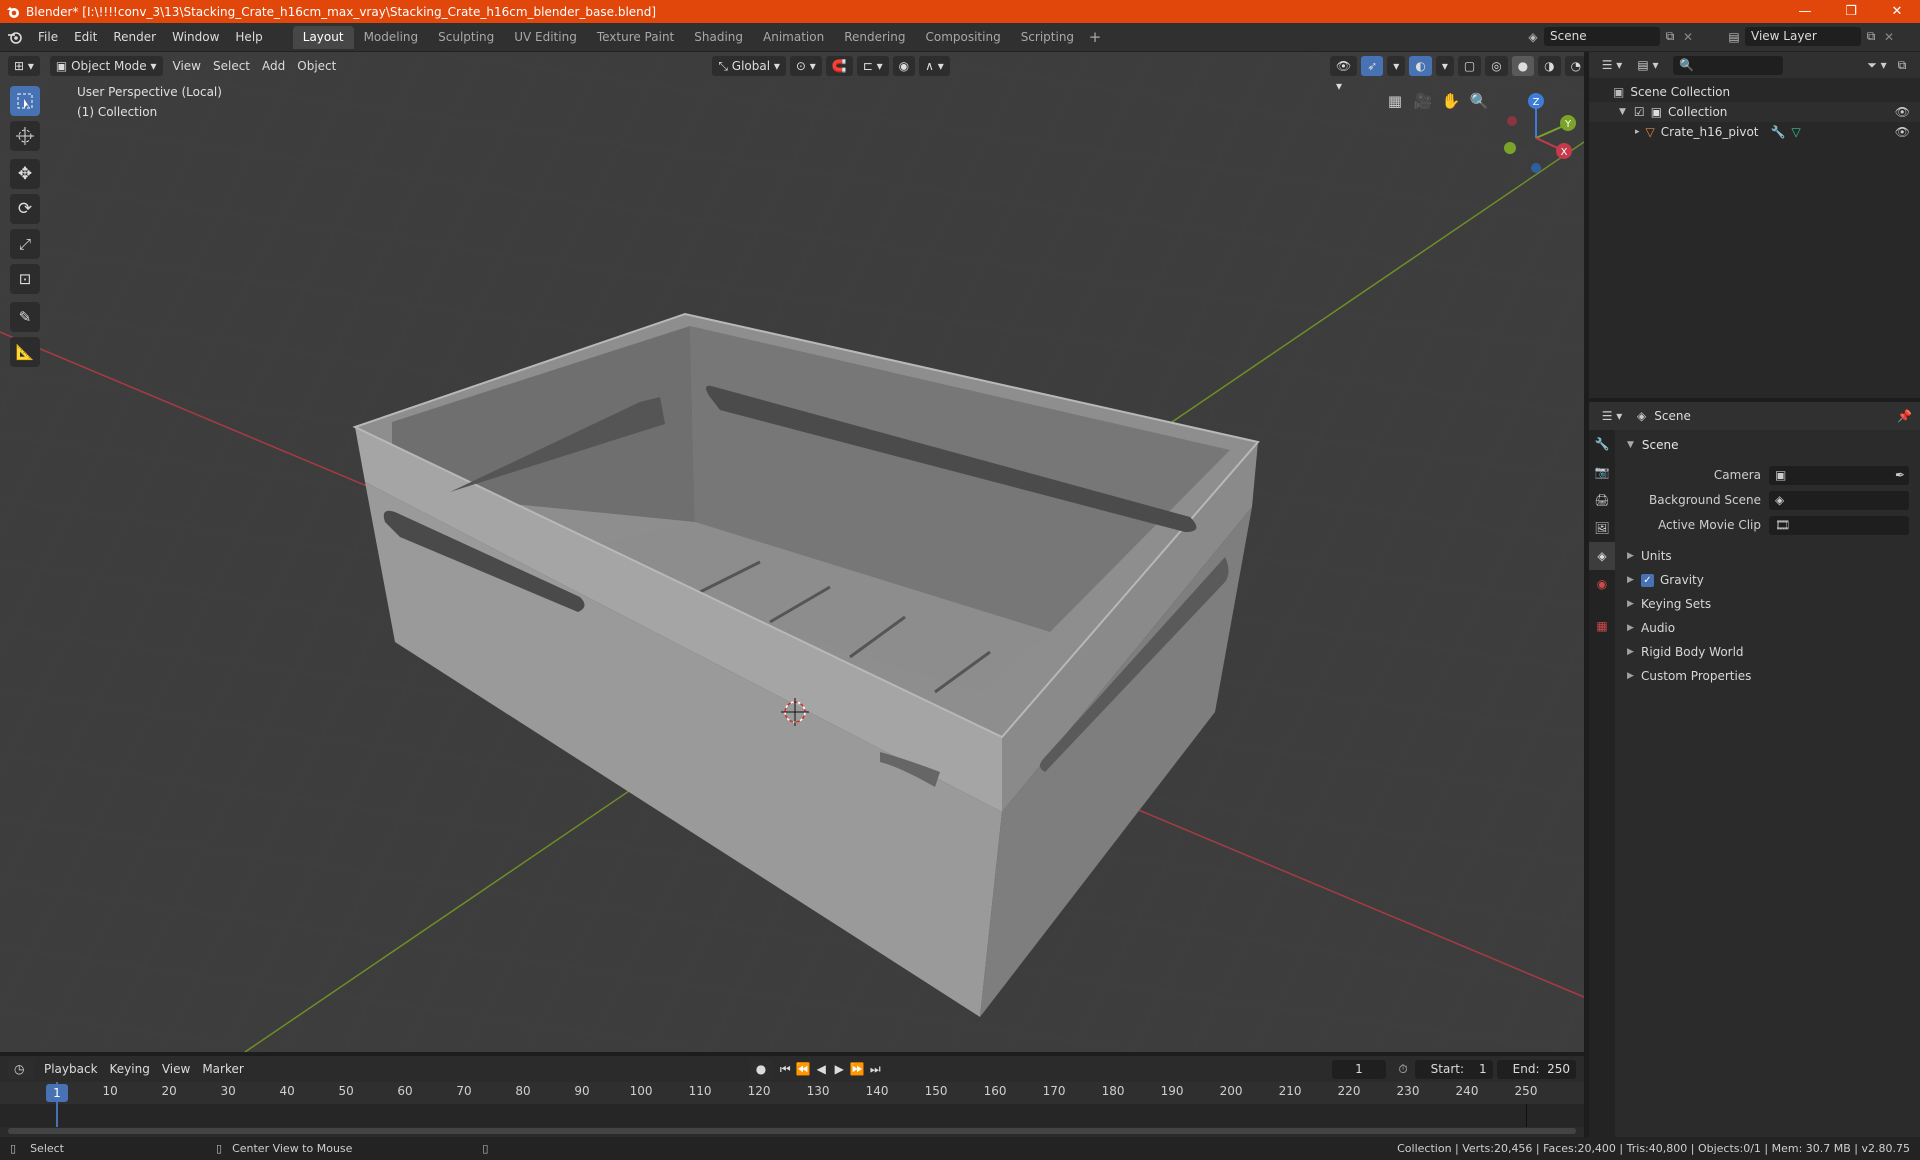  Describe the element at coordinates (25, 136) in the screenshot. I see `cursor-tool` at that location.